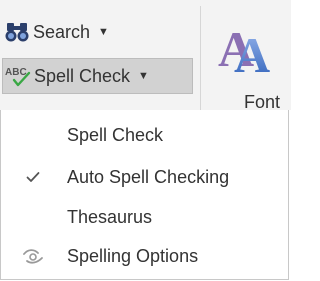 This screenshot has height=281, width=320. What do you see at coordinates (148, 176) in the screenshot?
I see `menu-item-label: Auto Spell Checking` at bounding box center [148, 176].